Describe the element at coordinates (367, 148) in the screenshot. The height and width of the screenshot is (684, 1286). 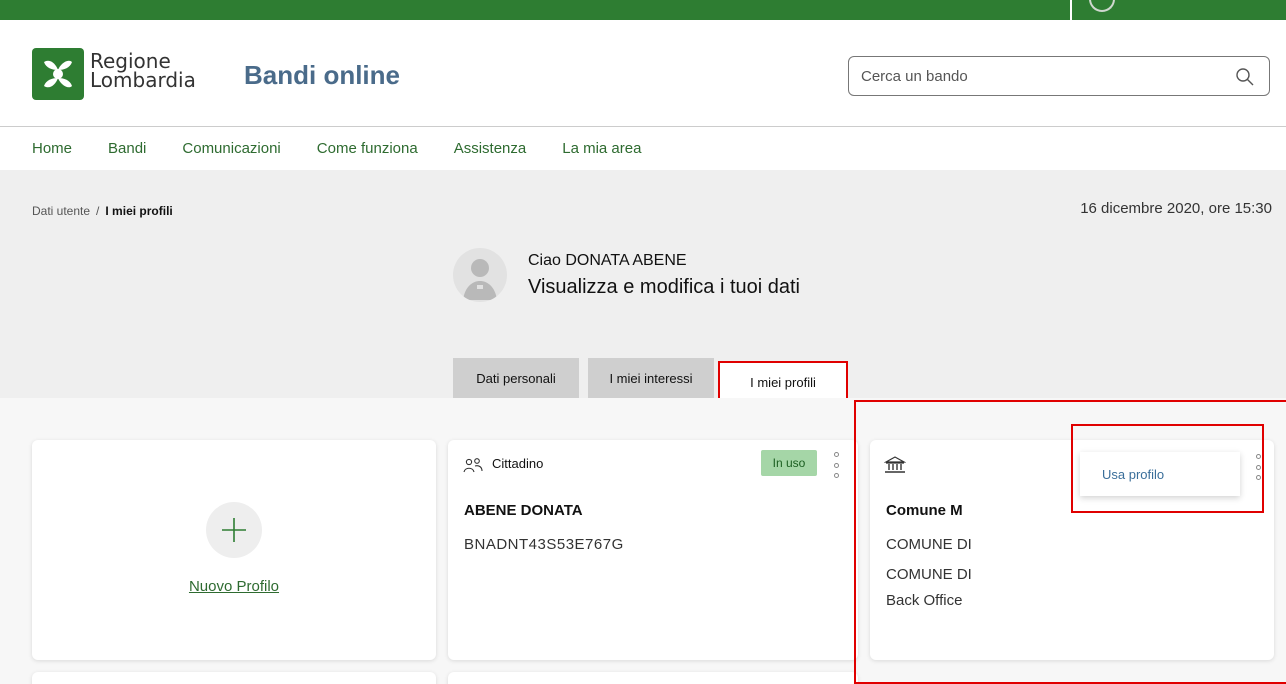
I see `nav-come-funziona: Come funziona` at that location.